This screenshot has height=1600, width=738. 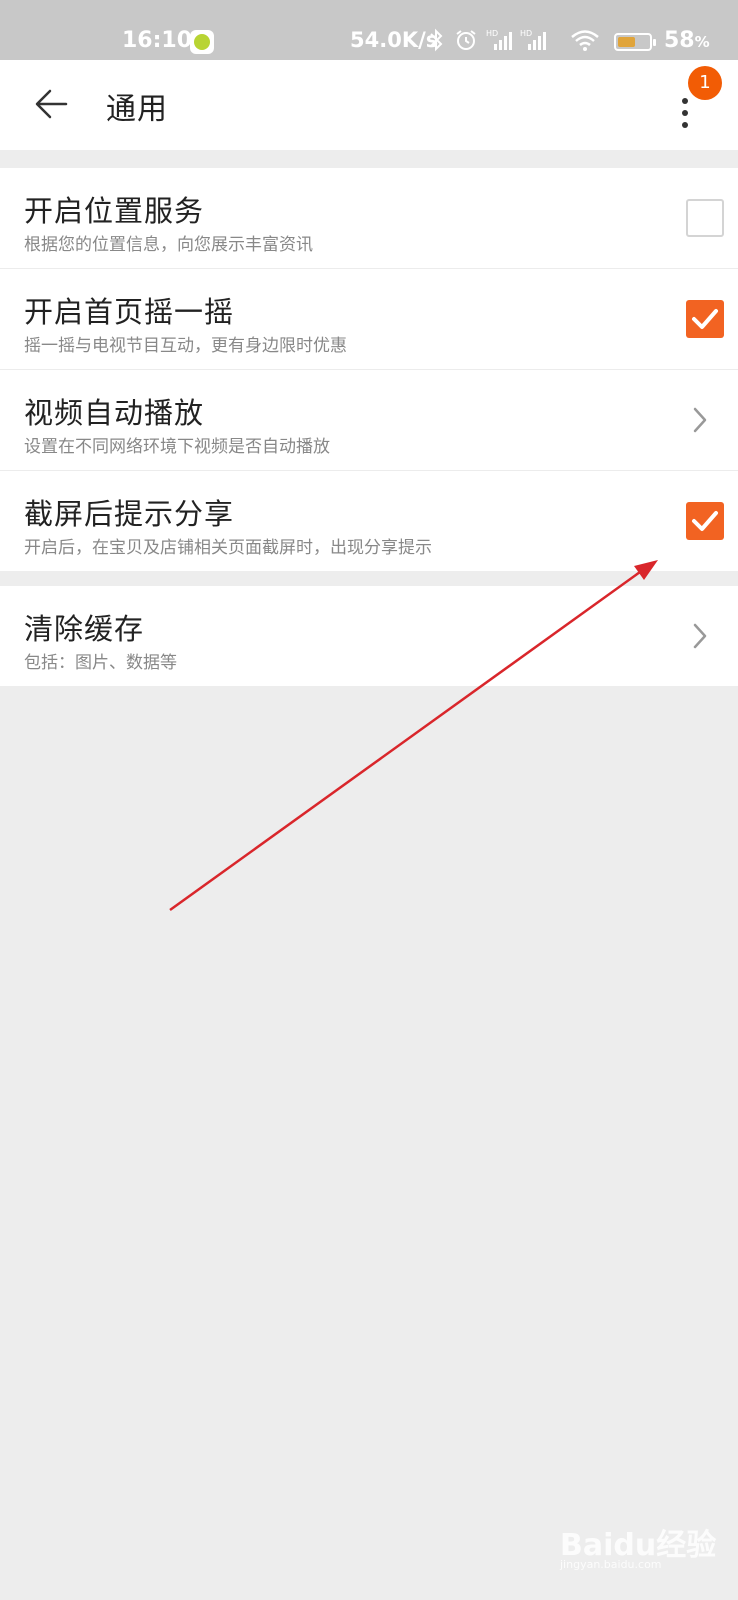 What do you see at coordinates (168, 245) in the screenshot?
I see `setting-subtitle: 根据您的位置信息，向您展示丰富资讯` at bounding box center [168, 245].